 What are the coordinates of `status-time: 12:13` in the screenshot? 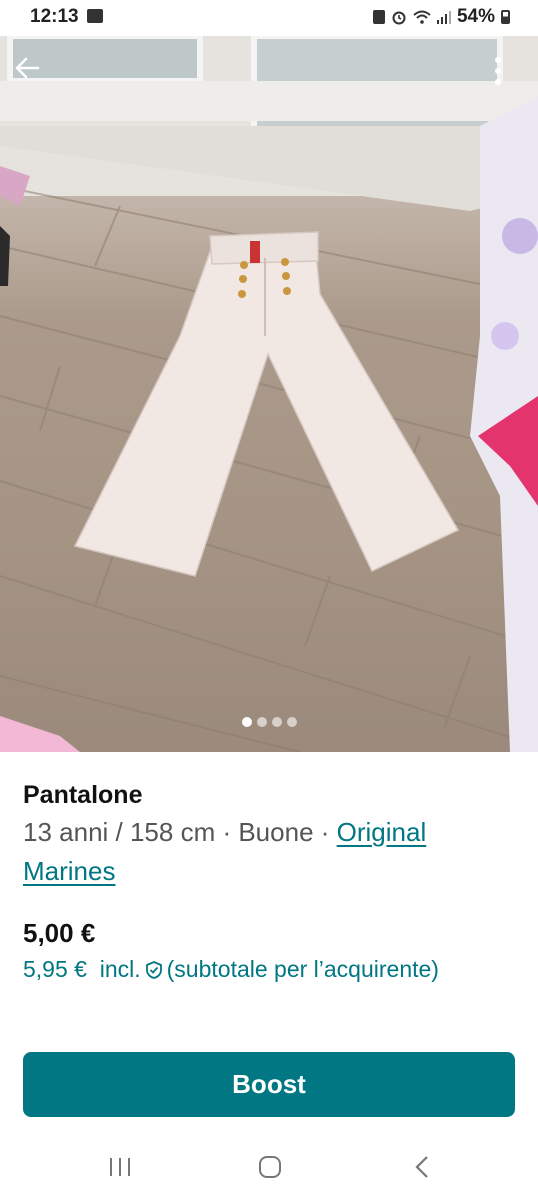 It's located at (54, 16).